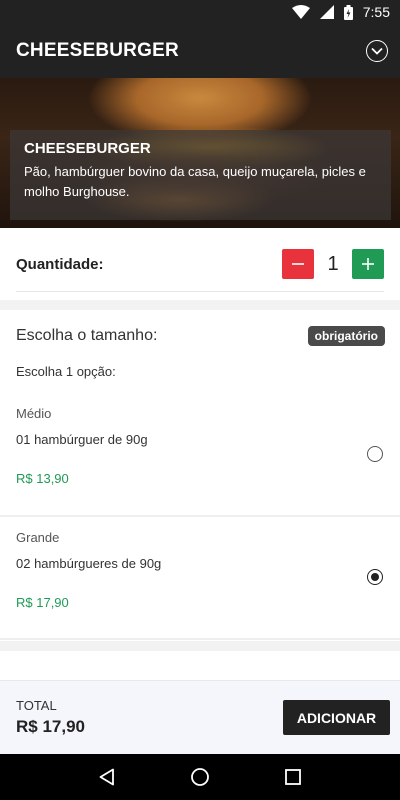  I want to click on option-description: 02 hambúrgueres de 90g, so click(89, 563).